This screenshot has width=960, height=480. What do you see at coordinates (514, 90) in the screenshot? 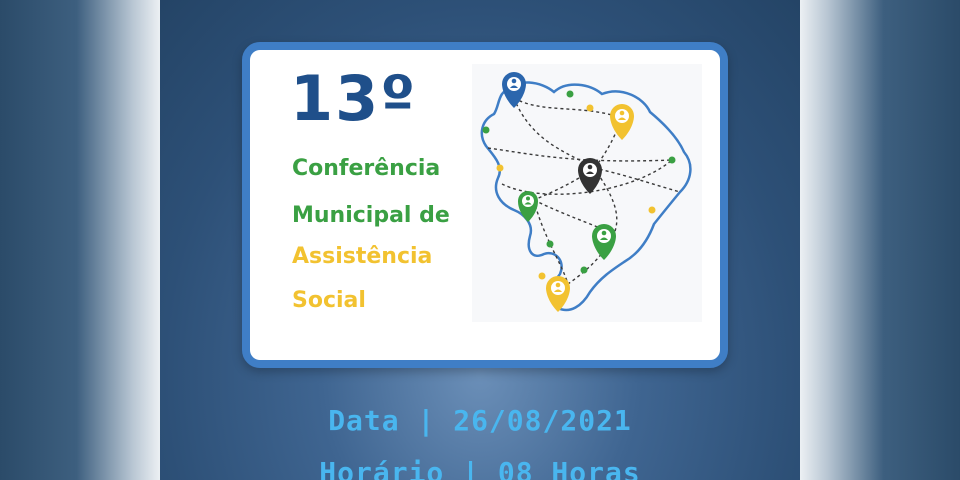
I see `blue-person-pin-icon` at bounding box center [514, 90].